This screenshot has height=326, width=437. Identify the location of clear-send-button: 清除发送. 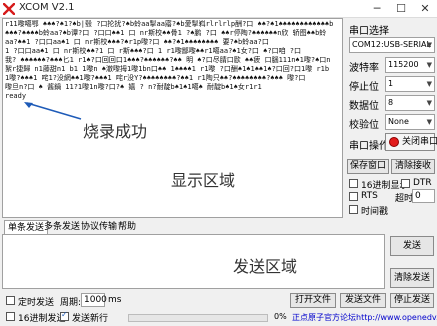
(412, 278).